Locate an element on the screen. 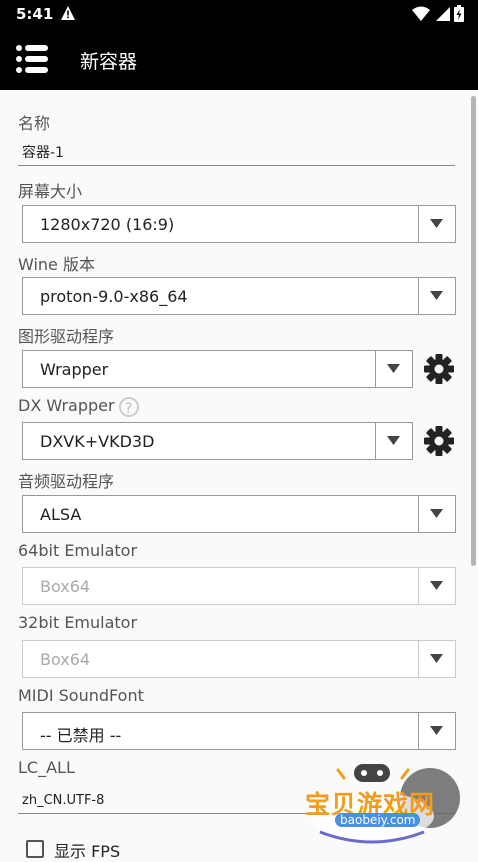  midi-soundfont-dropdown is located at coordinates (436, 731).